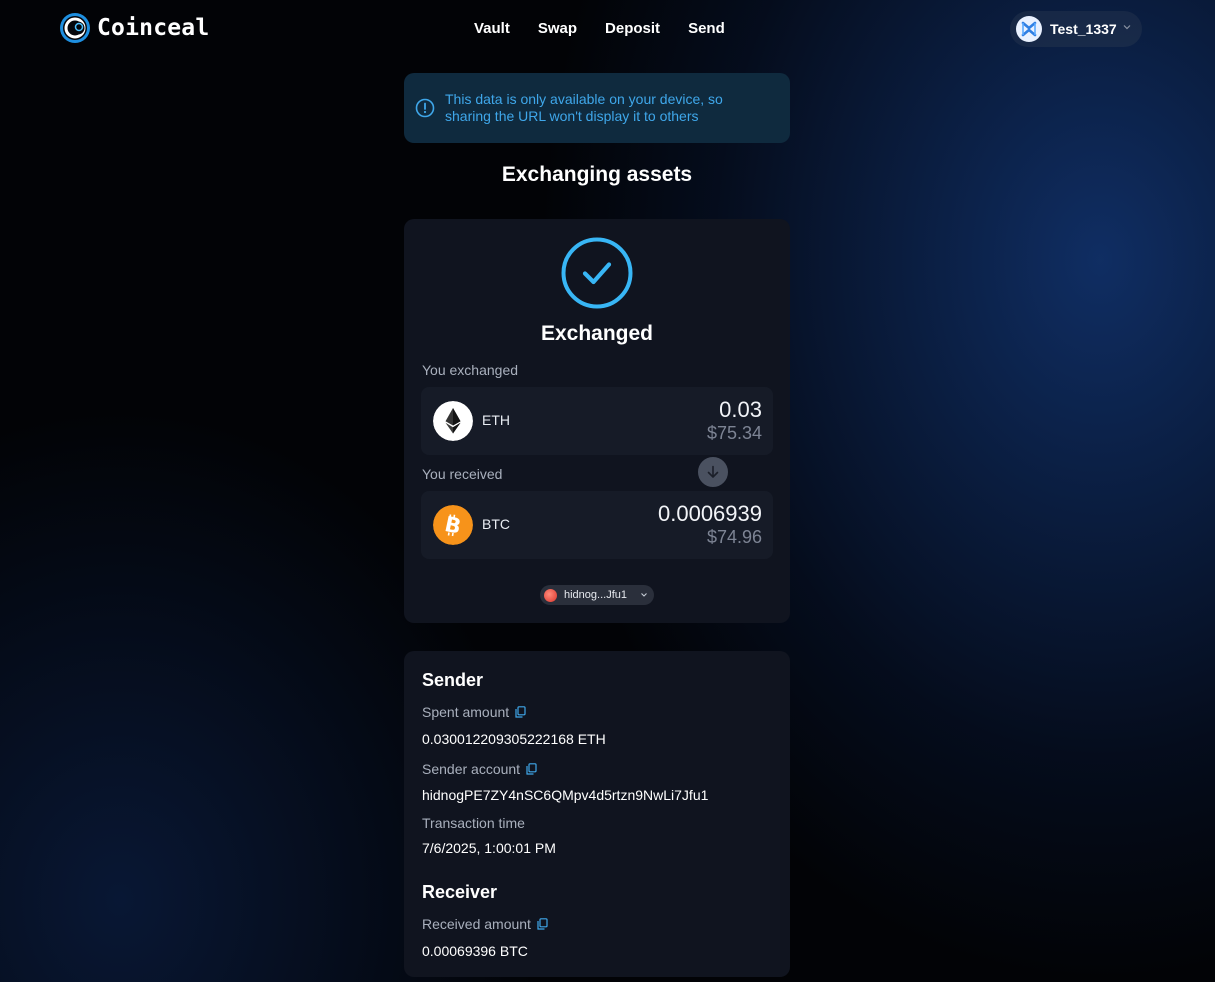  What do you see at coordinates (75, 28) in the screenshot?
I see `coinceal-logo-icon` at bounding box center [75, 28].